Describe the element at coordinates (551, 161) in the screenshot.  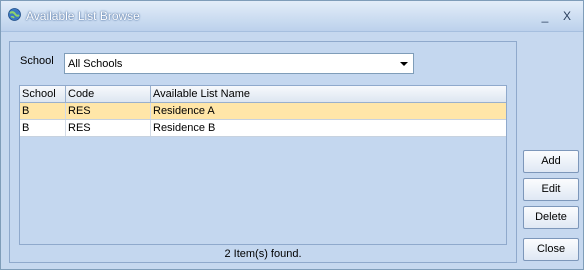
I see `add-button: Add` at that location.